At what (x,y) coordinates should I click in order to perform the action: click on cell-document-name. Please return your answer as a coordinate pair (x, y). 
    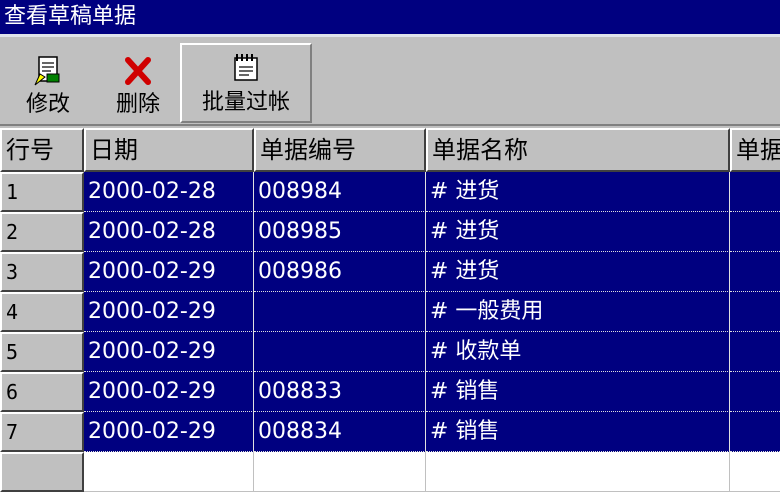
    Looking at the image, I should click on (578, 472).